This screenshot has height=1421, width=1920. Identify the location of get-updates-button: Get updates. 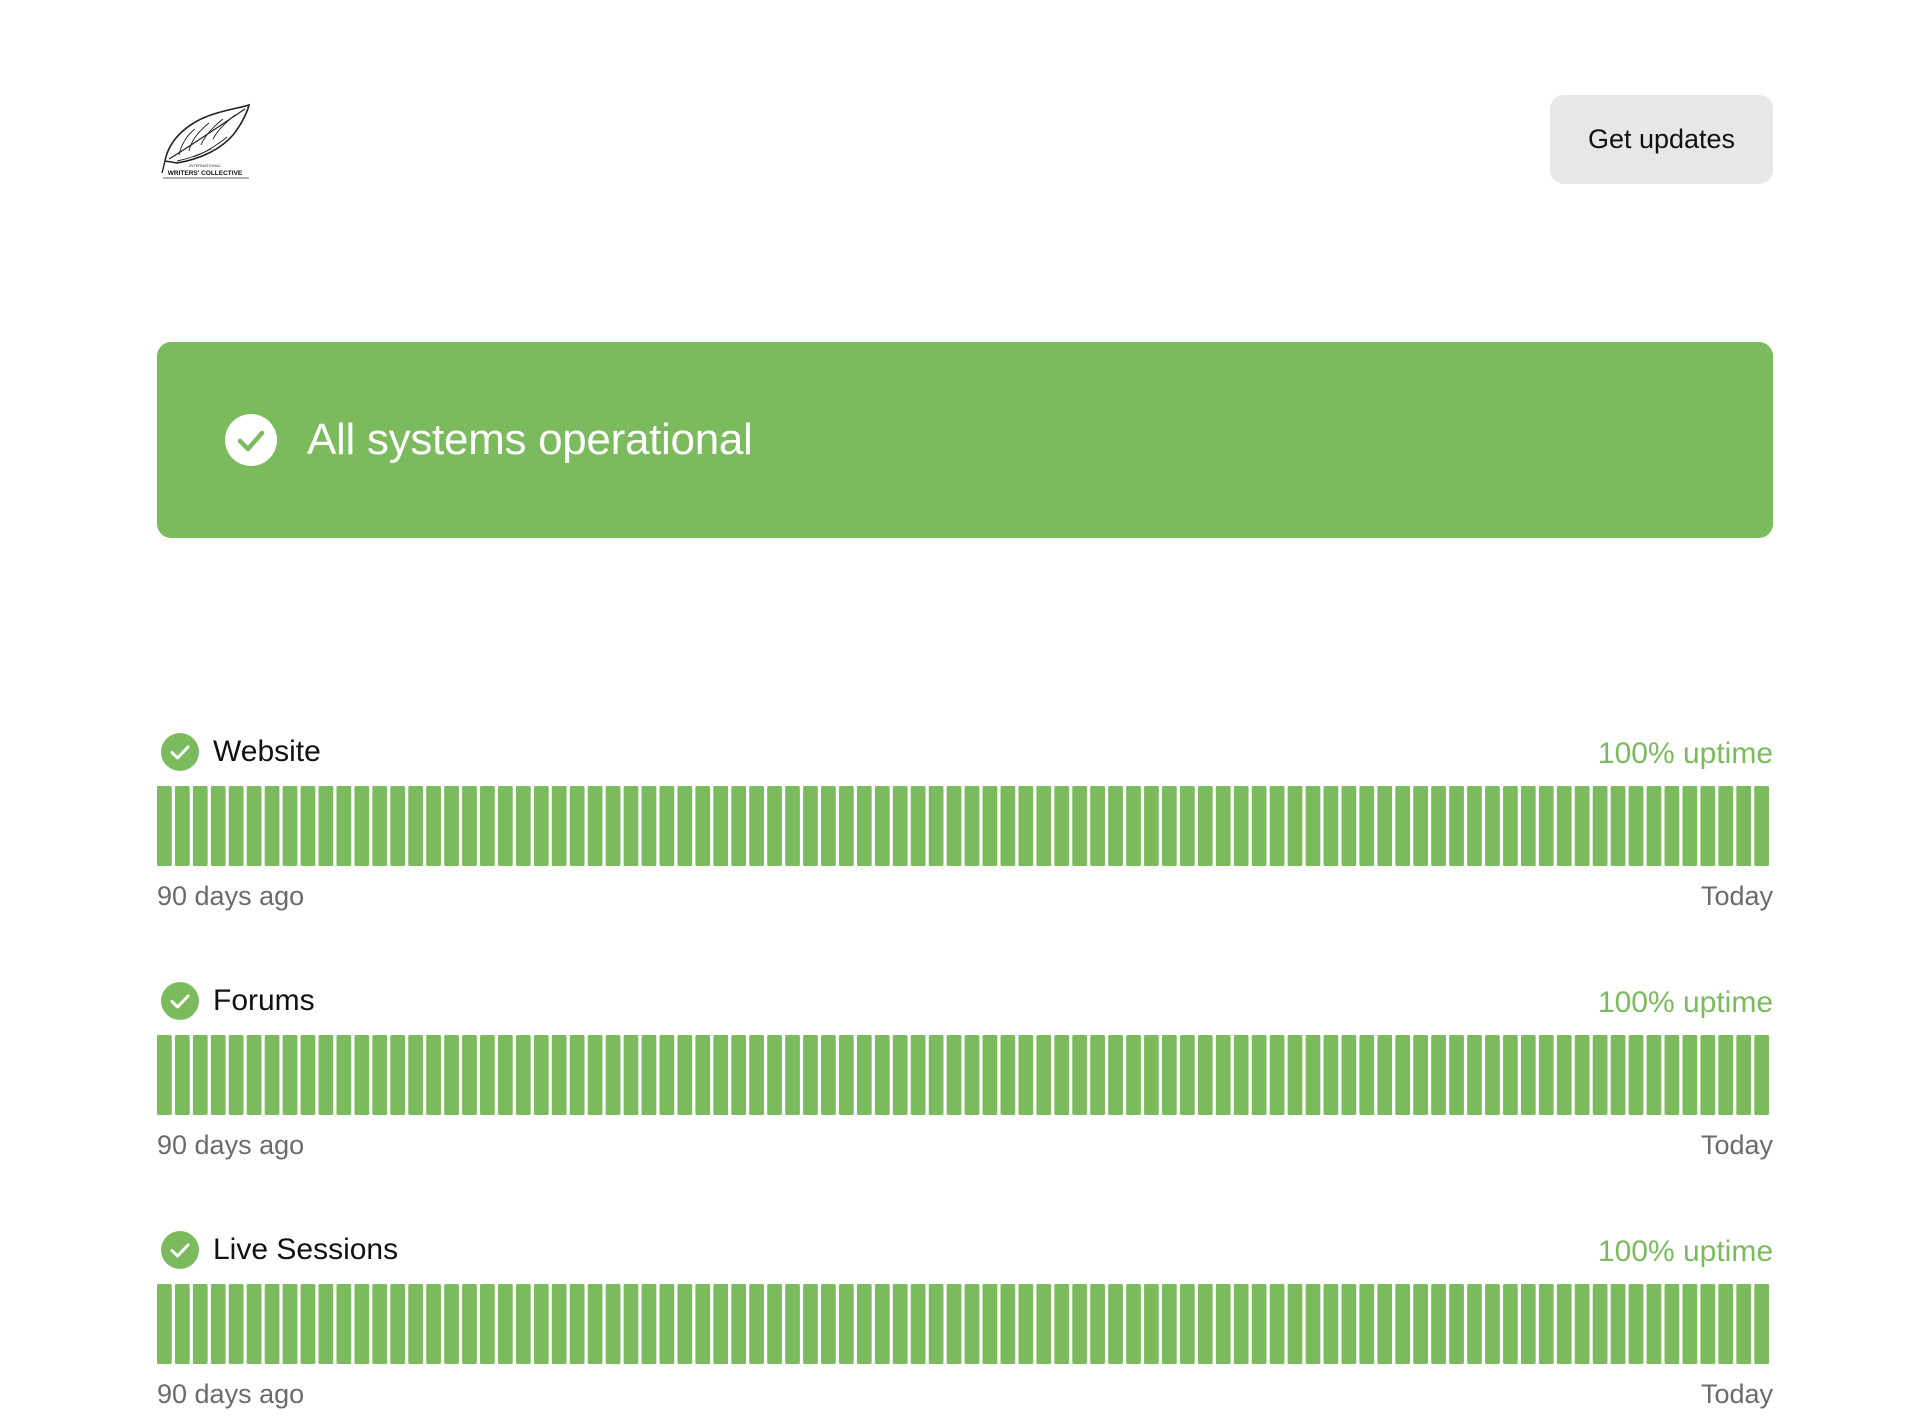
(1661, 139).